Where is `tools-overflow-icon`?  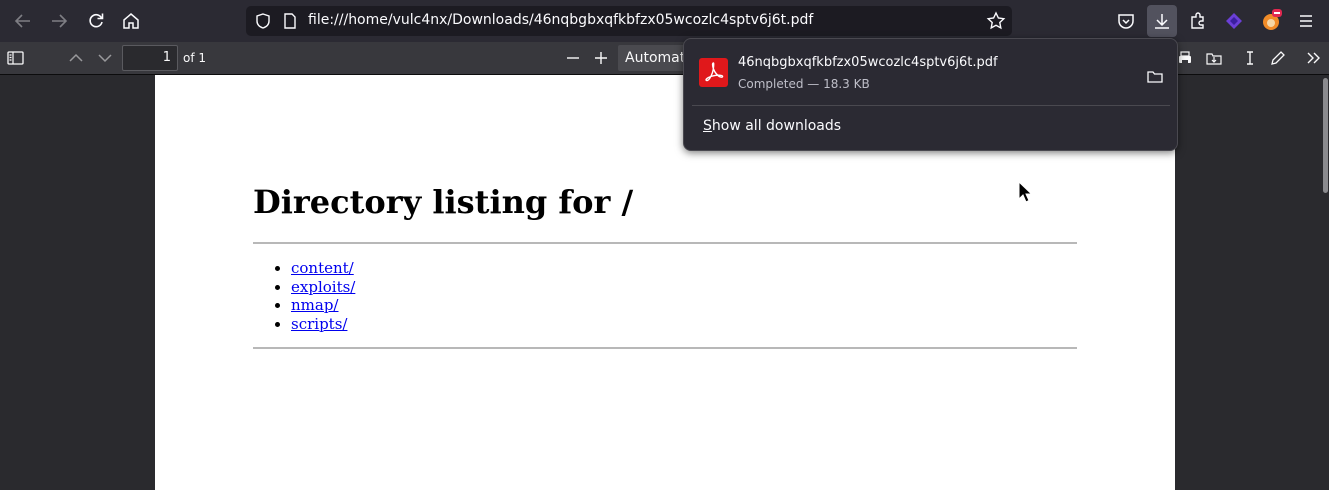 tools-overflow-icon is located at coordinates (1314, 58).